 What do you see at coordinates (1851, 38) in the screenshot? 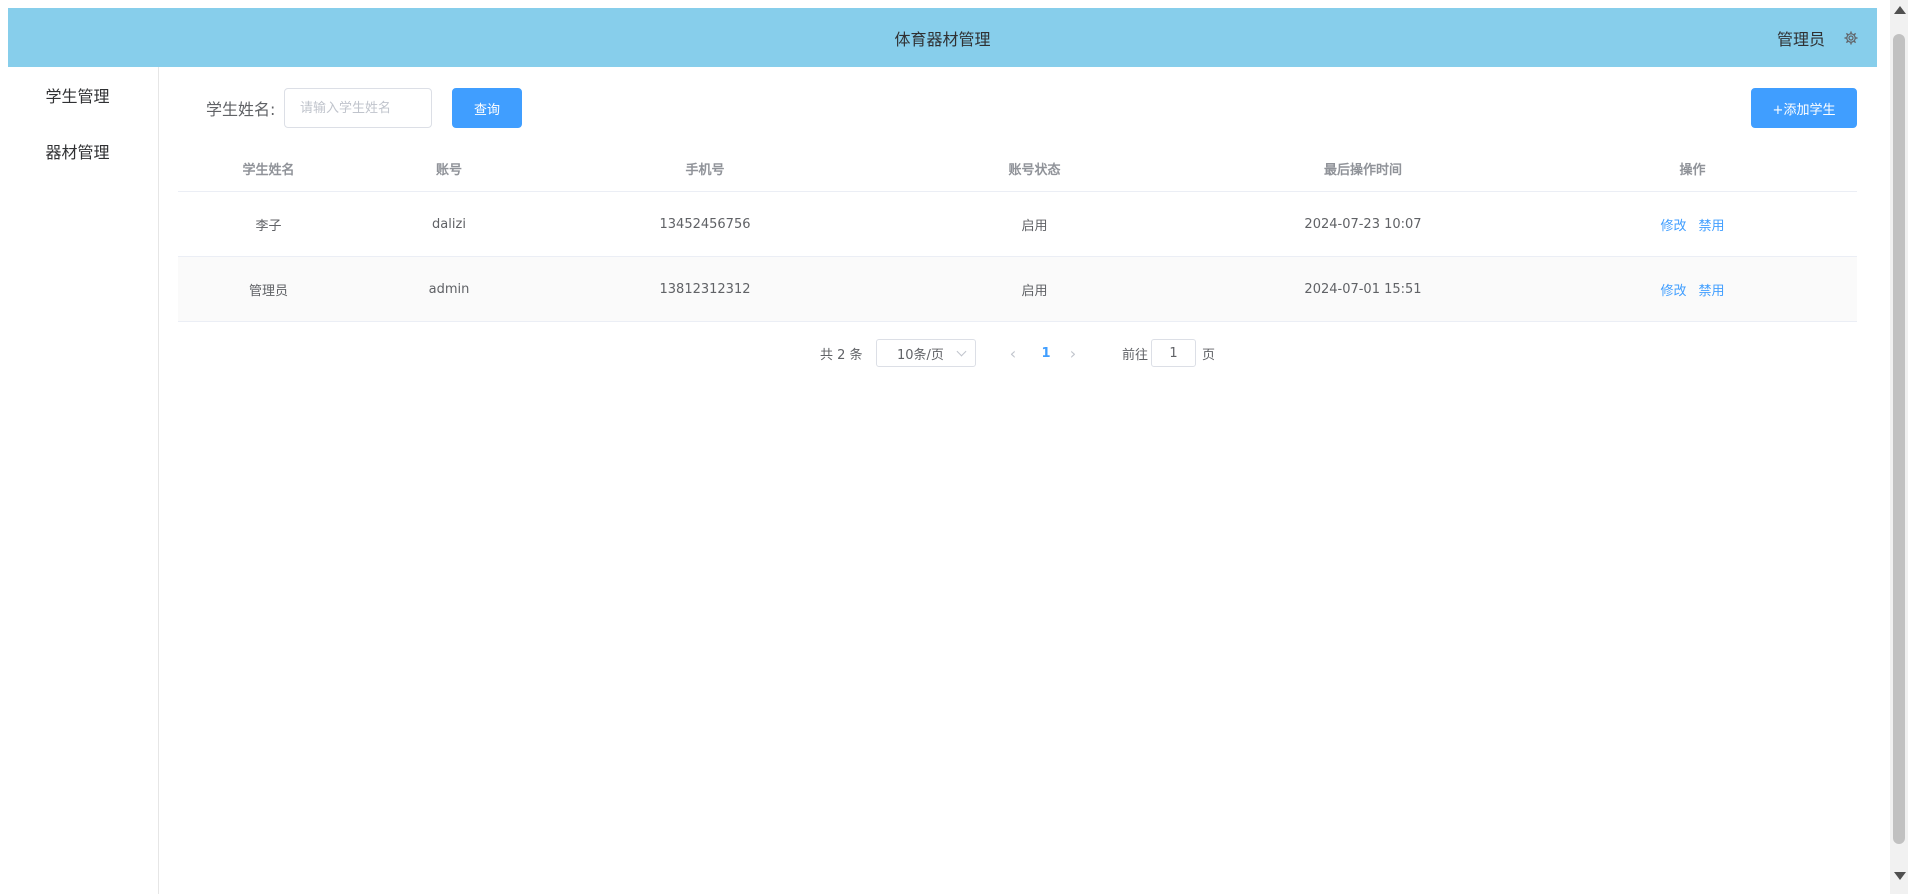
I see `gear-icon` at bounding box center [1851, 38].